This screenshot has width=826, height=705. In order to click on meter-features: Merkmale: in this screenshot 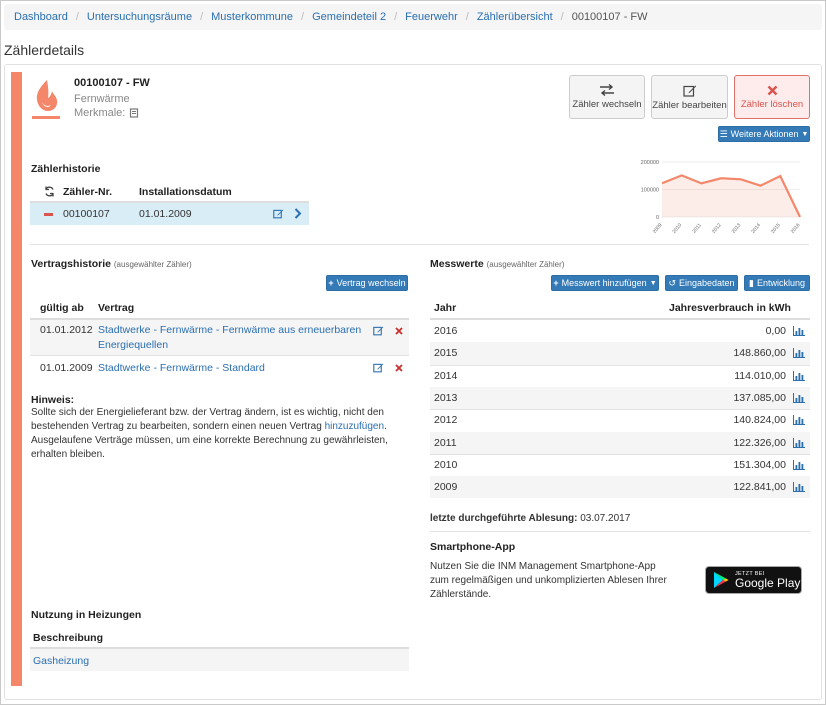, I will do `click(106, 113)`.